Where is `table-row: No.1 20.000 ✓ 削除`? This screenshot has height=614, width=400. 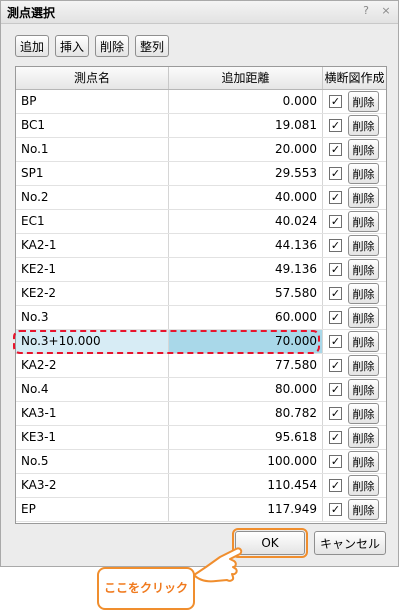 table-row: No.1 20.000 ✓ 削除 is located at coordinates (201, 150).